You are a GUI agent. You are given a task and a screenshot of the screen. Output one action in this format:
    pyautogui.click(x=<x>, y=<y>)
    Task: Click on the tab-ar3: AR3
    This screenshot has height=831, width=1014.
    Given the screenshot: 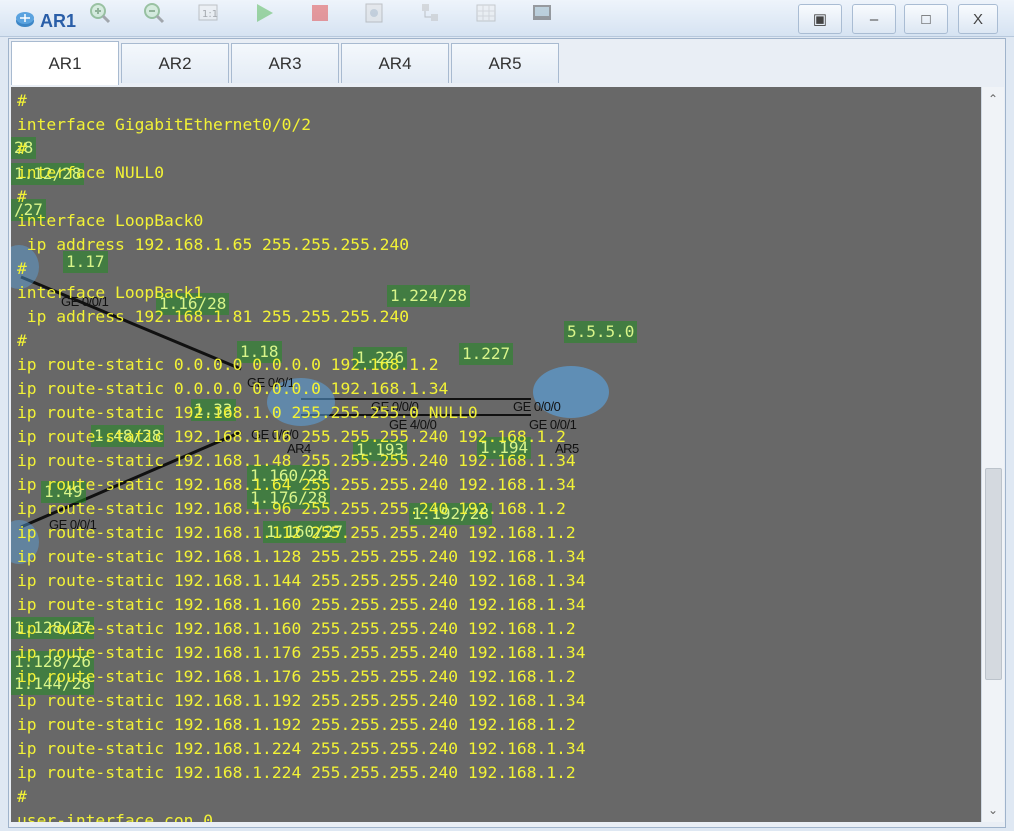 What is the action you would take?
    pyautogui.click(x=285, y=63)
    